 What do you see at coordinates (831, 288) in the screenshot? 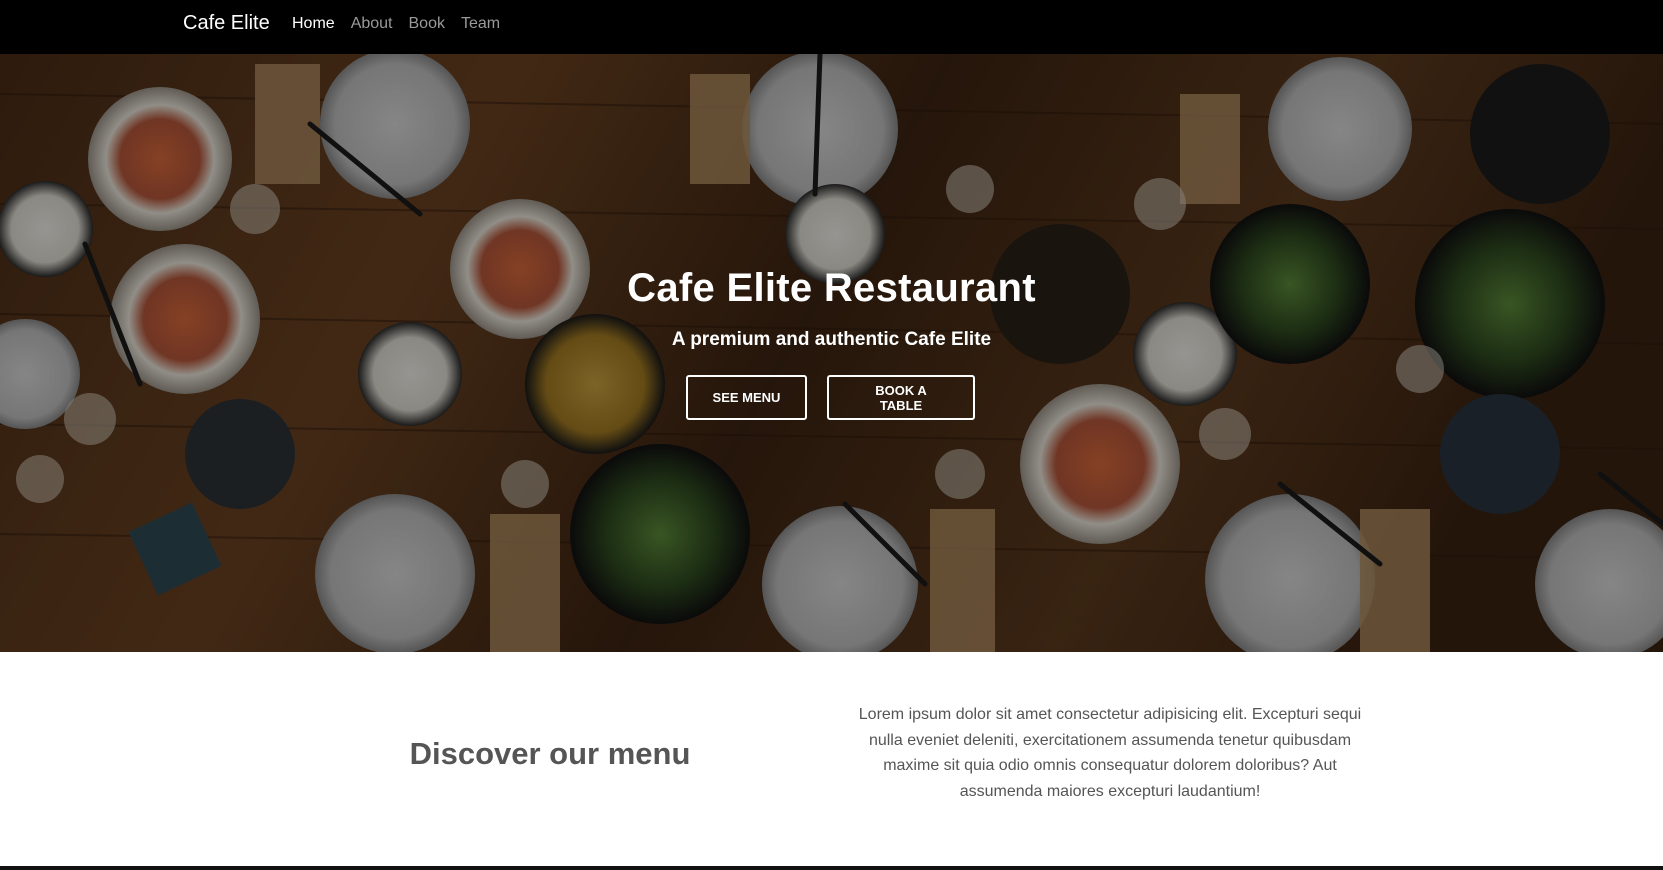
I see `hero-title: Cafe Elite Restaurant` at bounding box center [831, 288].